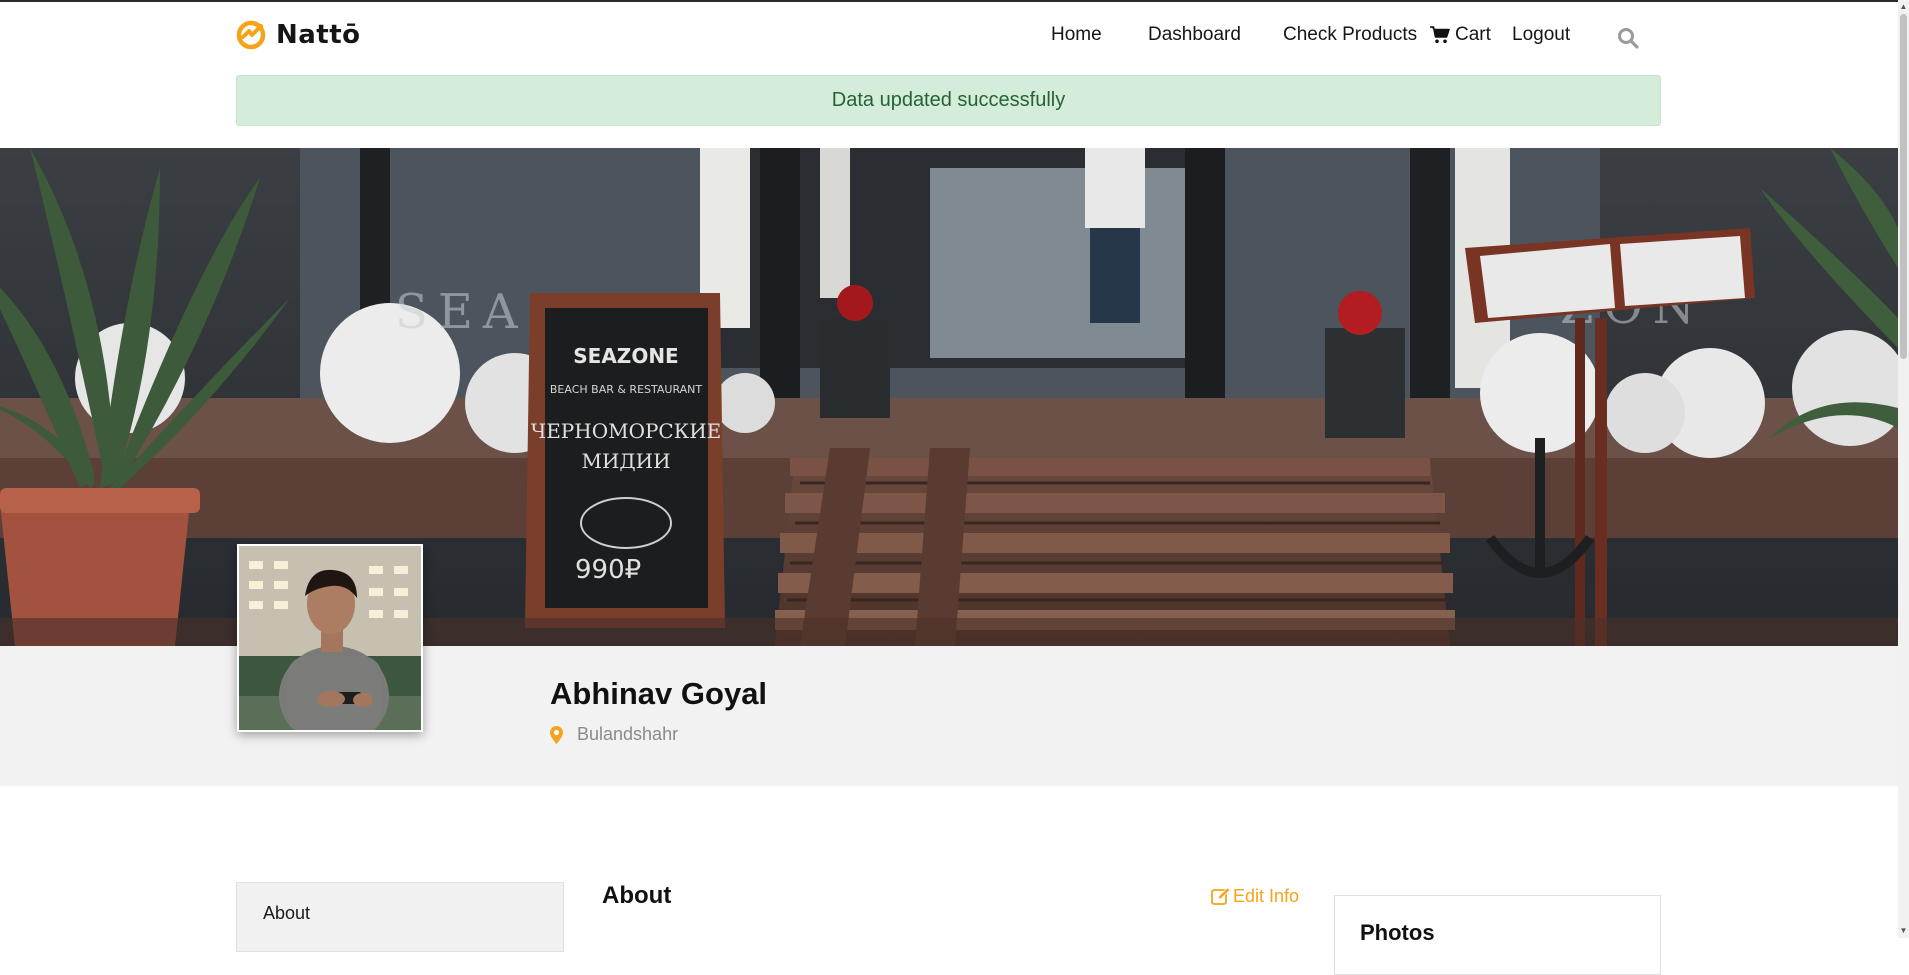  What do you see at coordinates (1497, 935) in the screenshot?
I see `photos-card: Photos` at bounding box center [1497, 935].